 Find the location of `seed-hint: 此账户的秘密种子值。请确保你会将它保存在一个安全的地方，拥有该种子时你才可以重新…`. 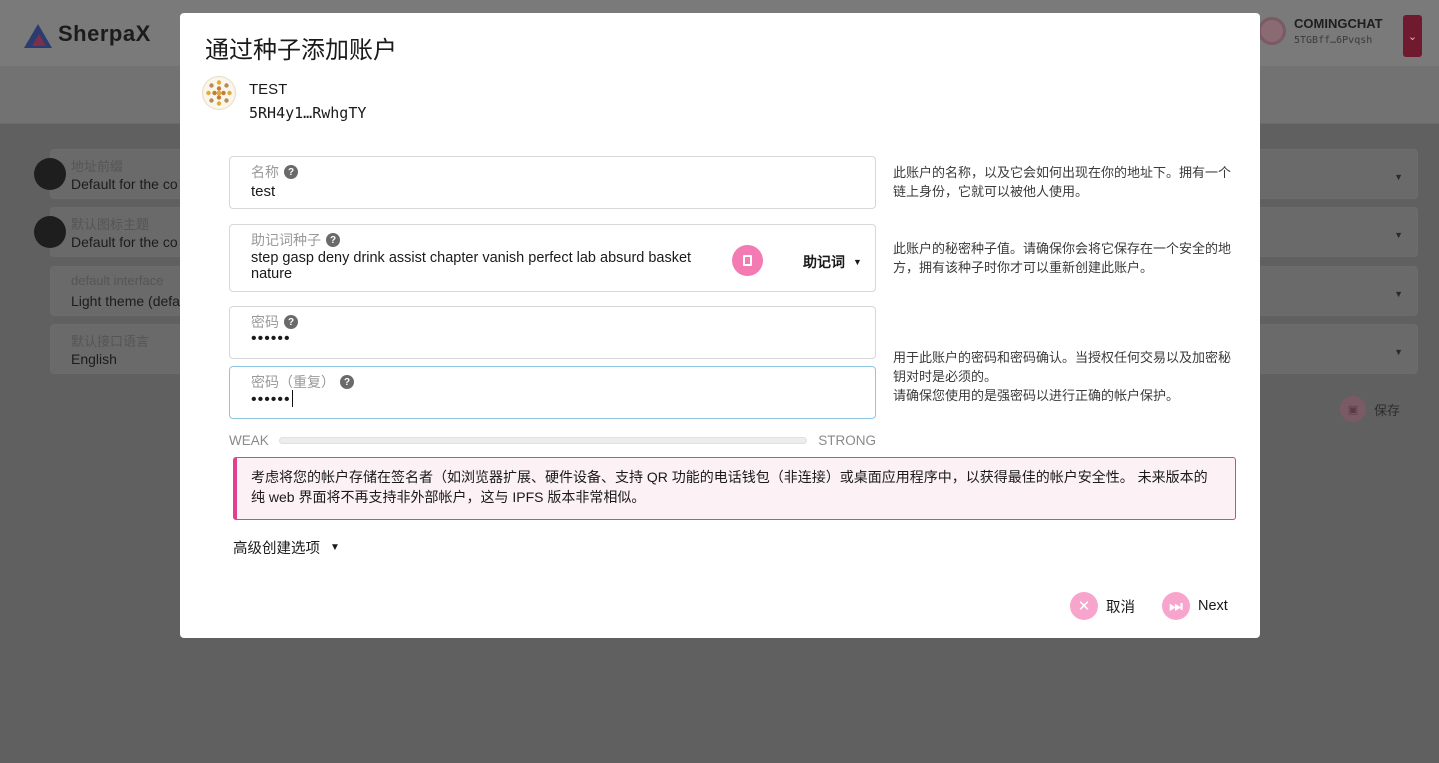

seed-hint: 此账户的秘密种子值。请确保你会将它保存在一个安全的地方，拥有该种子时你才可以重新… is located at coordinates (1062, 258).